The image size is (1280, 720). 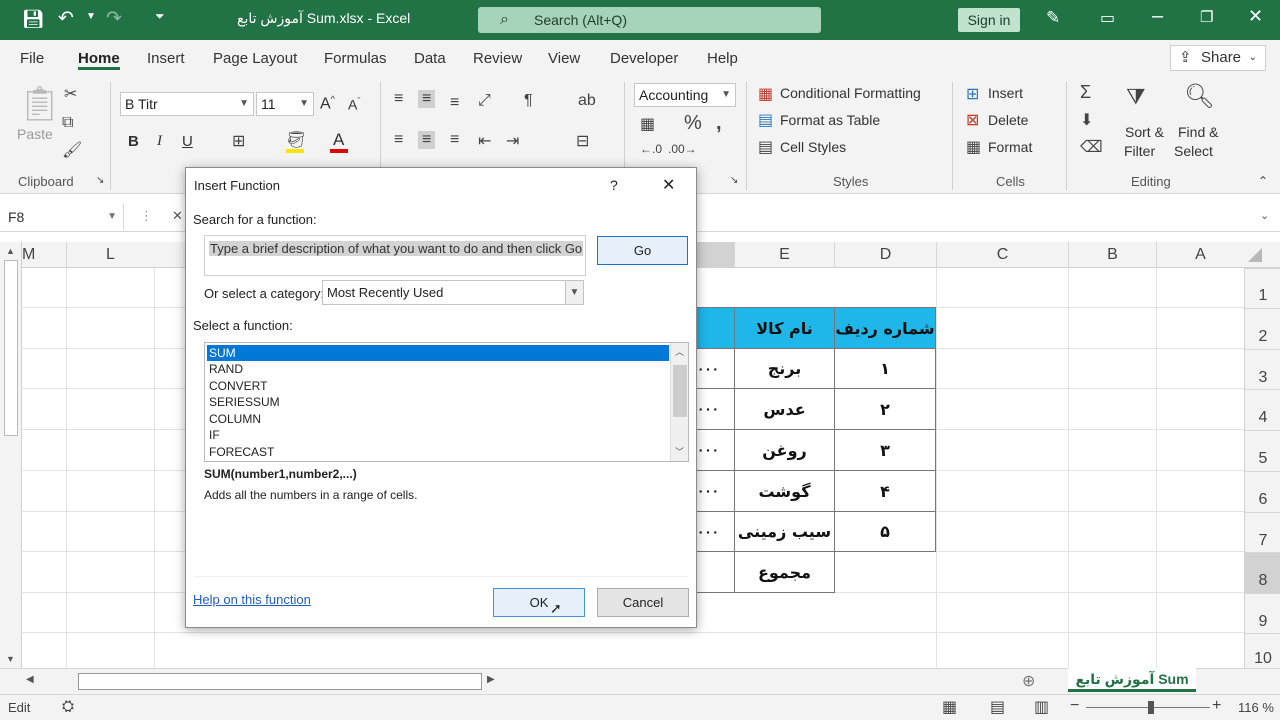 What do you see at coordinates (1107, 18) in the screenshot?
I see `ribbon-display-icon: ▭` at bounding box center [1107, 18].